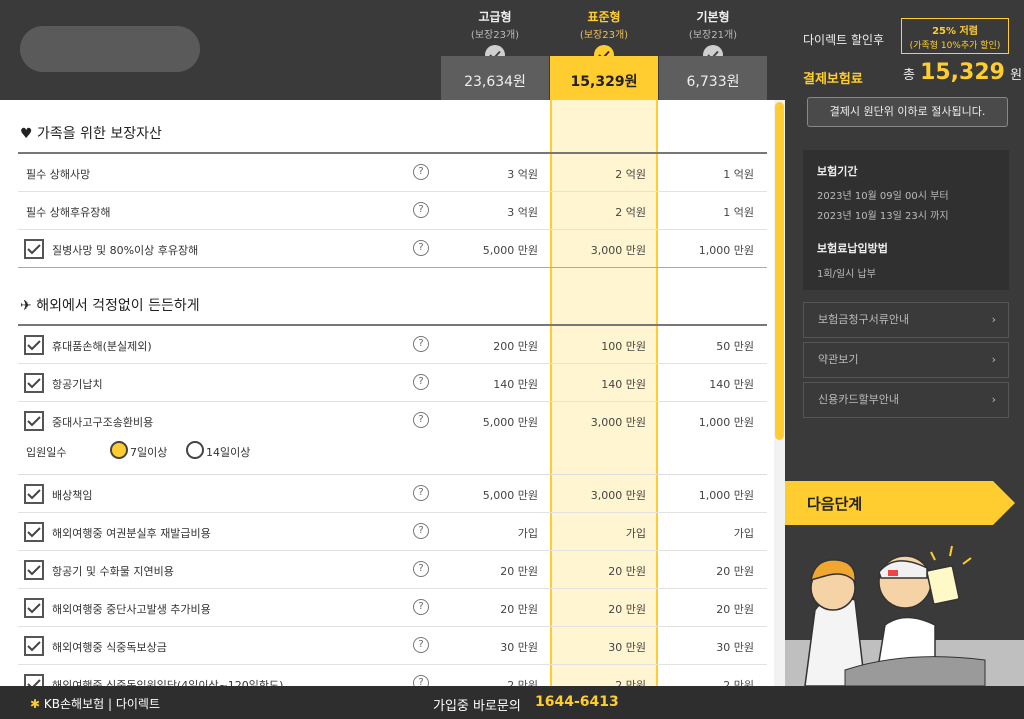  What do you see at coordinates (627, 647) in the screenshot?
I see `value-standard: 30 만원` at bounding box center [627, 647].